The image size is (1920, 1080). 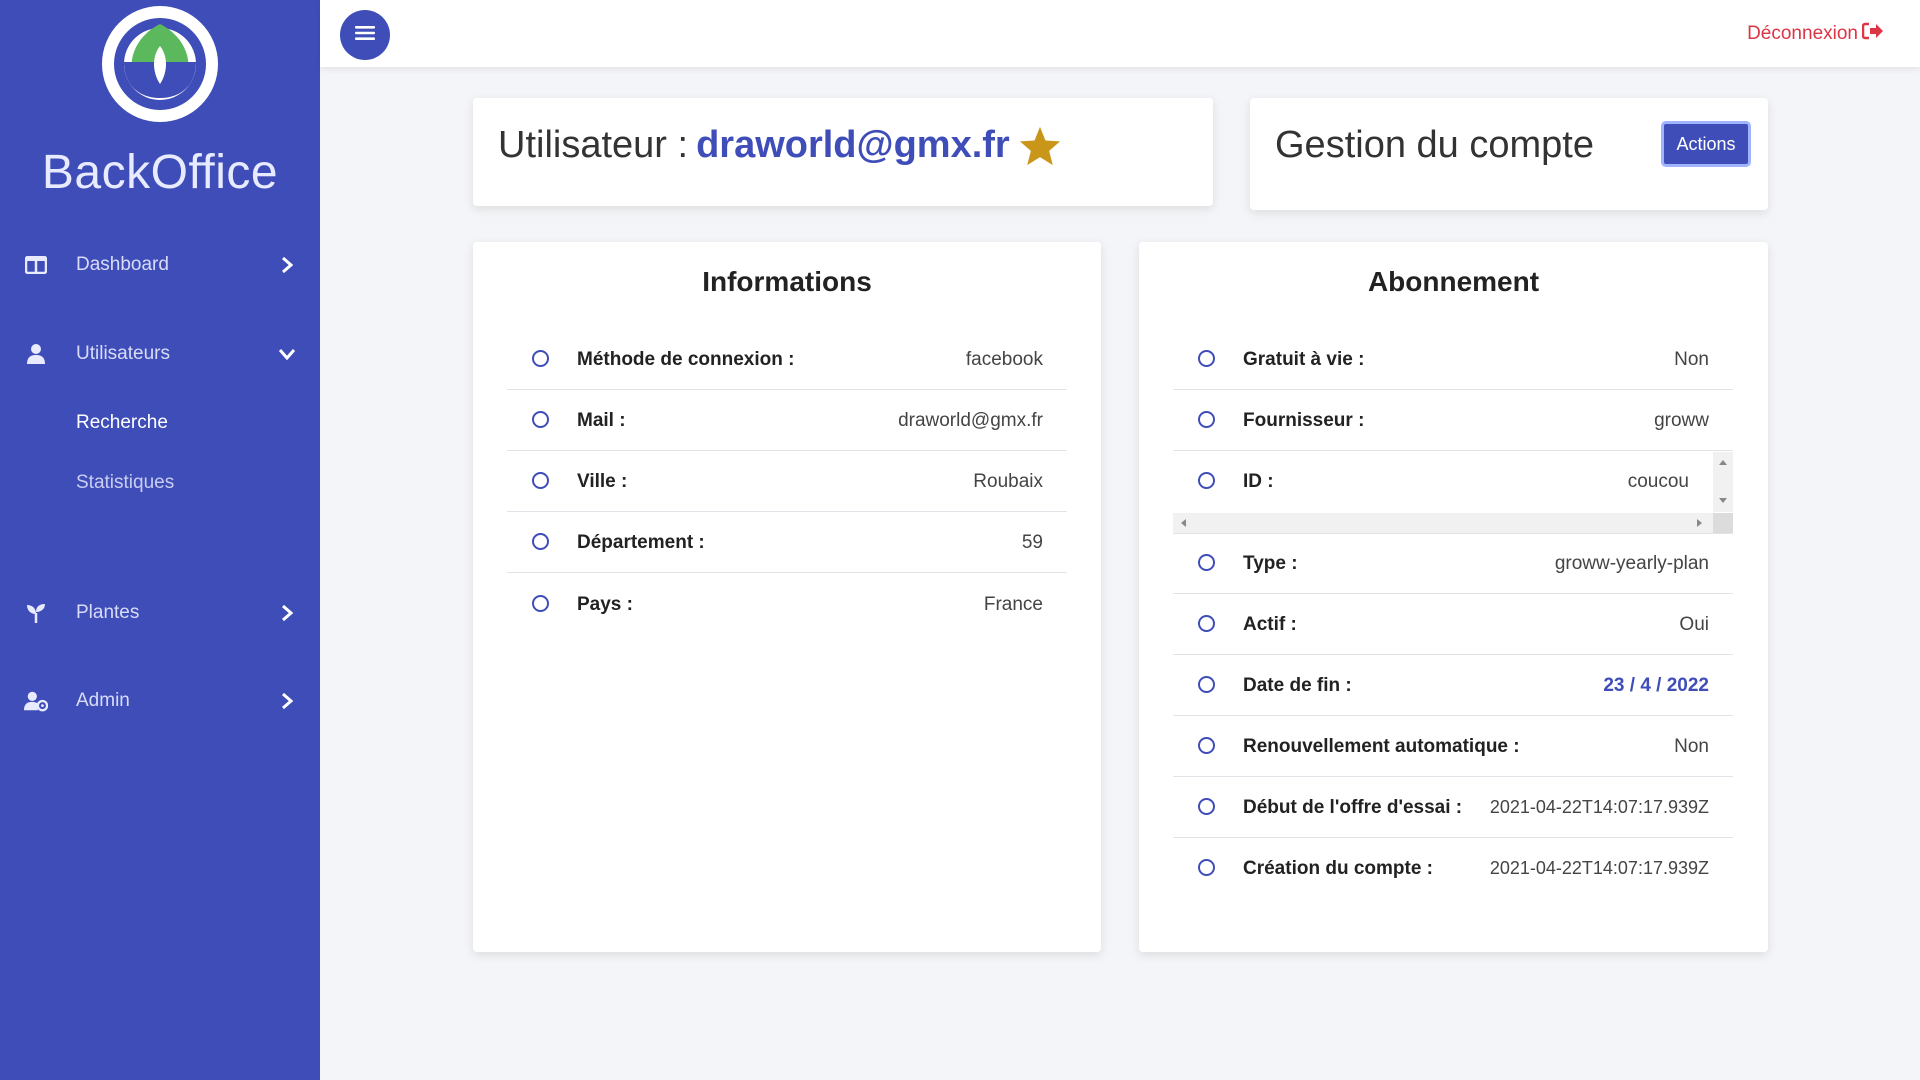 What do you see at coordinates (36, 613) in the screenshot?
I see `seedling-icon` at bounding box center [36, 613].